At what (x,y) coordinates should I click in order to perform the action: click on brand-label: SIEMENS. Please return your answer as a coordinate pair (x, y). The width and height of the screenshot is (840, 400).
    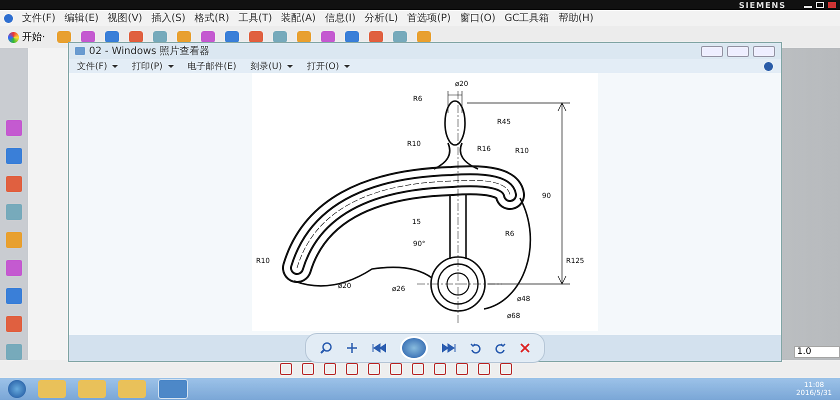
    Looking at the image, I should click on (762, 5).